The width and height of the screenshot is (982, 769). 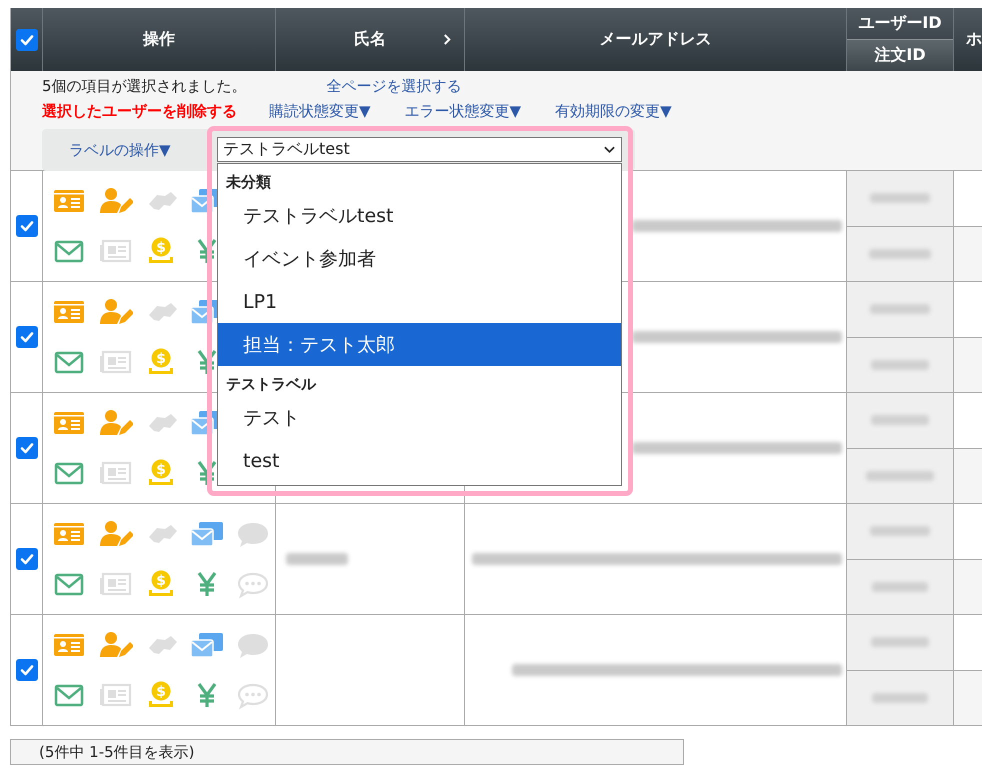 What do you see at coordinates (320, 111) in the screenshot?
I see `dropdown-menu-link: 購読状態変更▼` at bounding box center [320, 111].